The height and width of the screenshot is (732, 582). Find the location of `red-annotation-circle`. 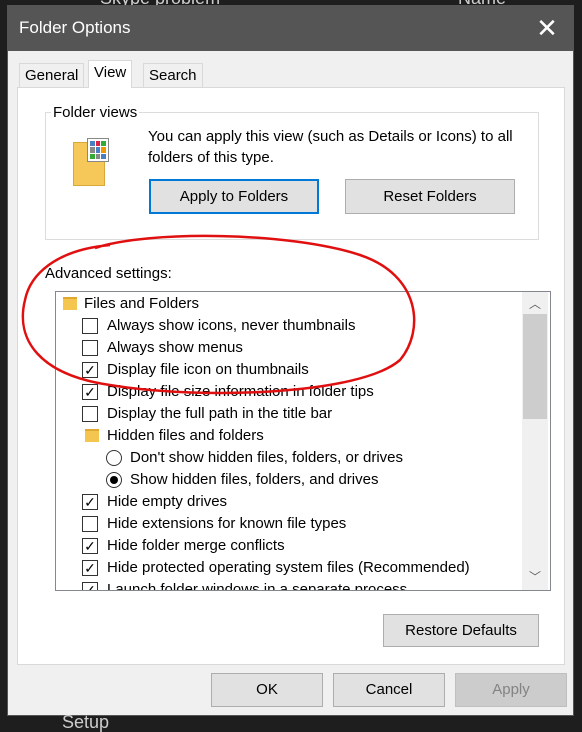

red-annotation-circle is located at coordinates (218, 314).